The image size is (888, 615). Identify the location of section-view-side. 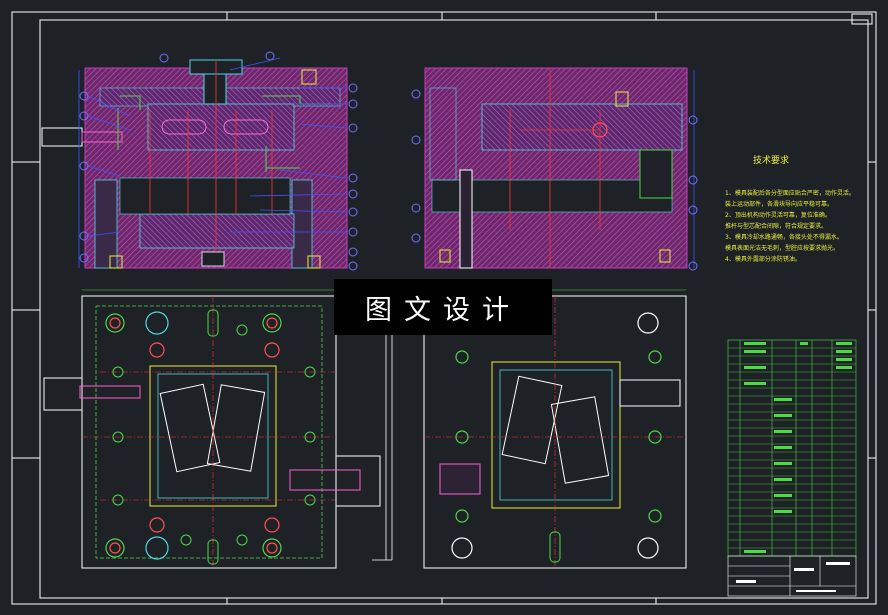
(559, 168).